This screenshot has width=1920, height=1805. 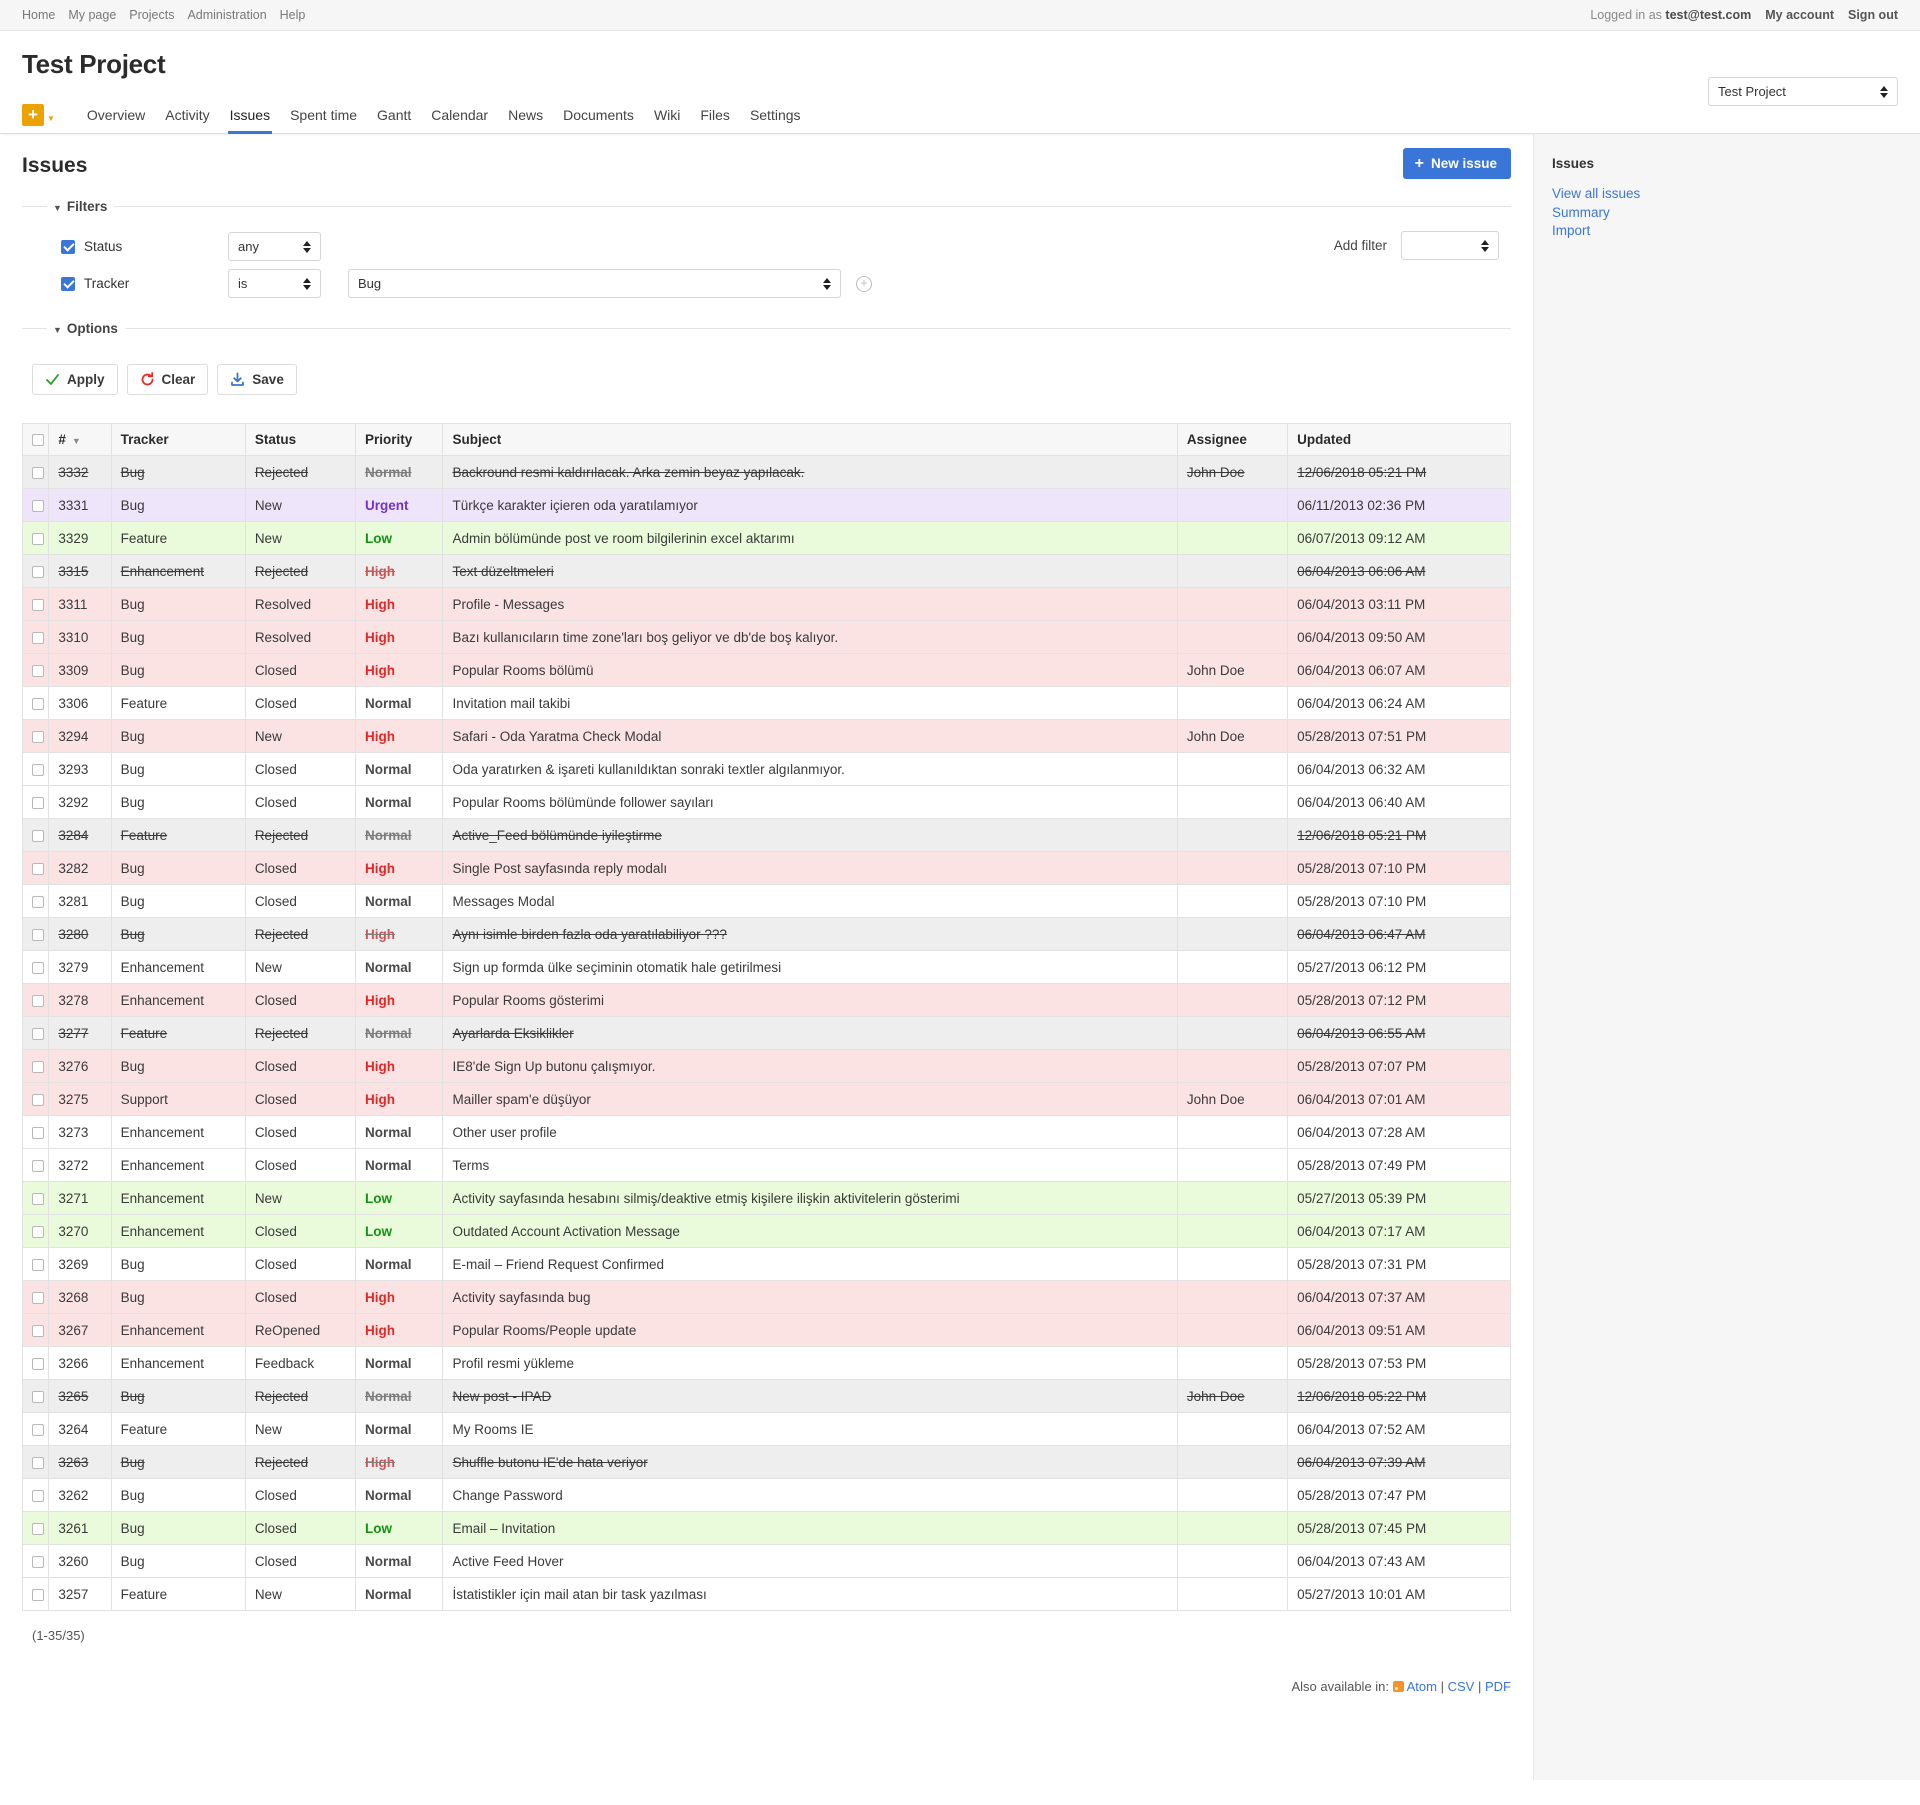 I want to click on top-menu-item-my-page: My page, so click(x=92, y=15).